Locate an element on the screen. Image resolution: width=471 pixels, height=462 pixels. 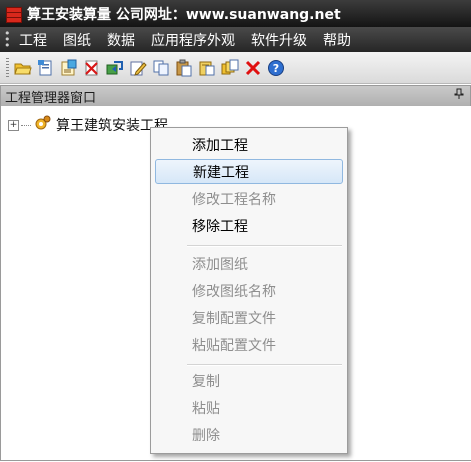
menu-item-copy: 复制 is located at coordinates (248, 380).